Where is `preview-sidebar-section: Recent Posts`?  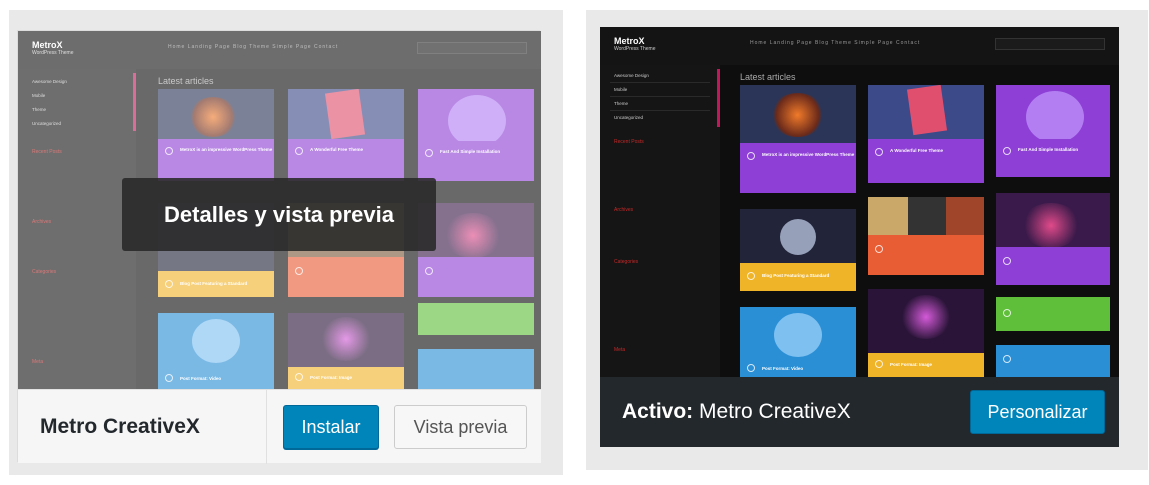
preview-sidebar-section: Recent Posts is located at coordinates (629, 142).